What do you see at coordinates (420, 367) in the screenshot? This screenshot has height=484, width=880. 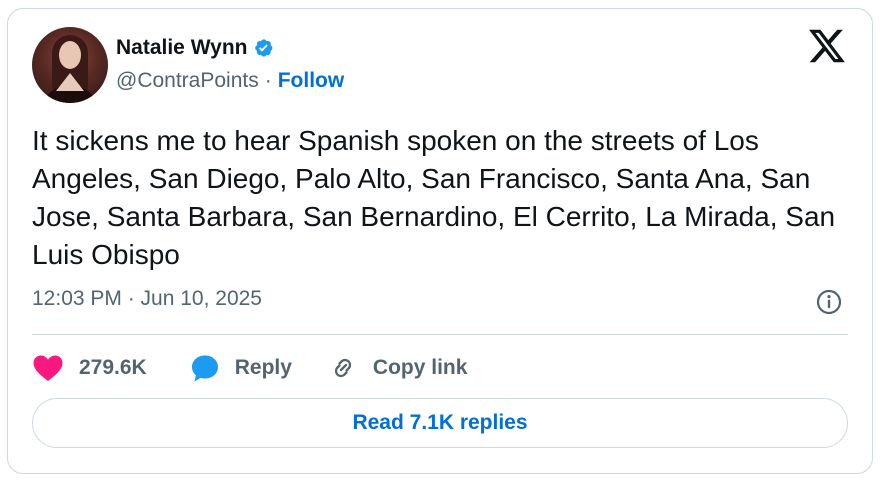 I see `copy-link-label: Copy link` at bounding box center [420, 367].